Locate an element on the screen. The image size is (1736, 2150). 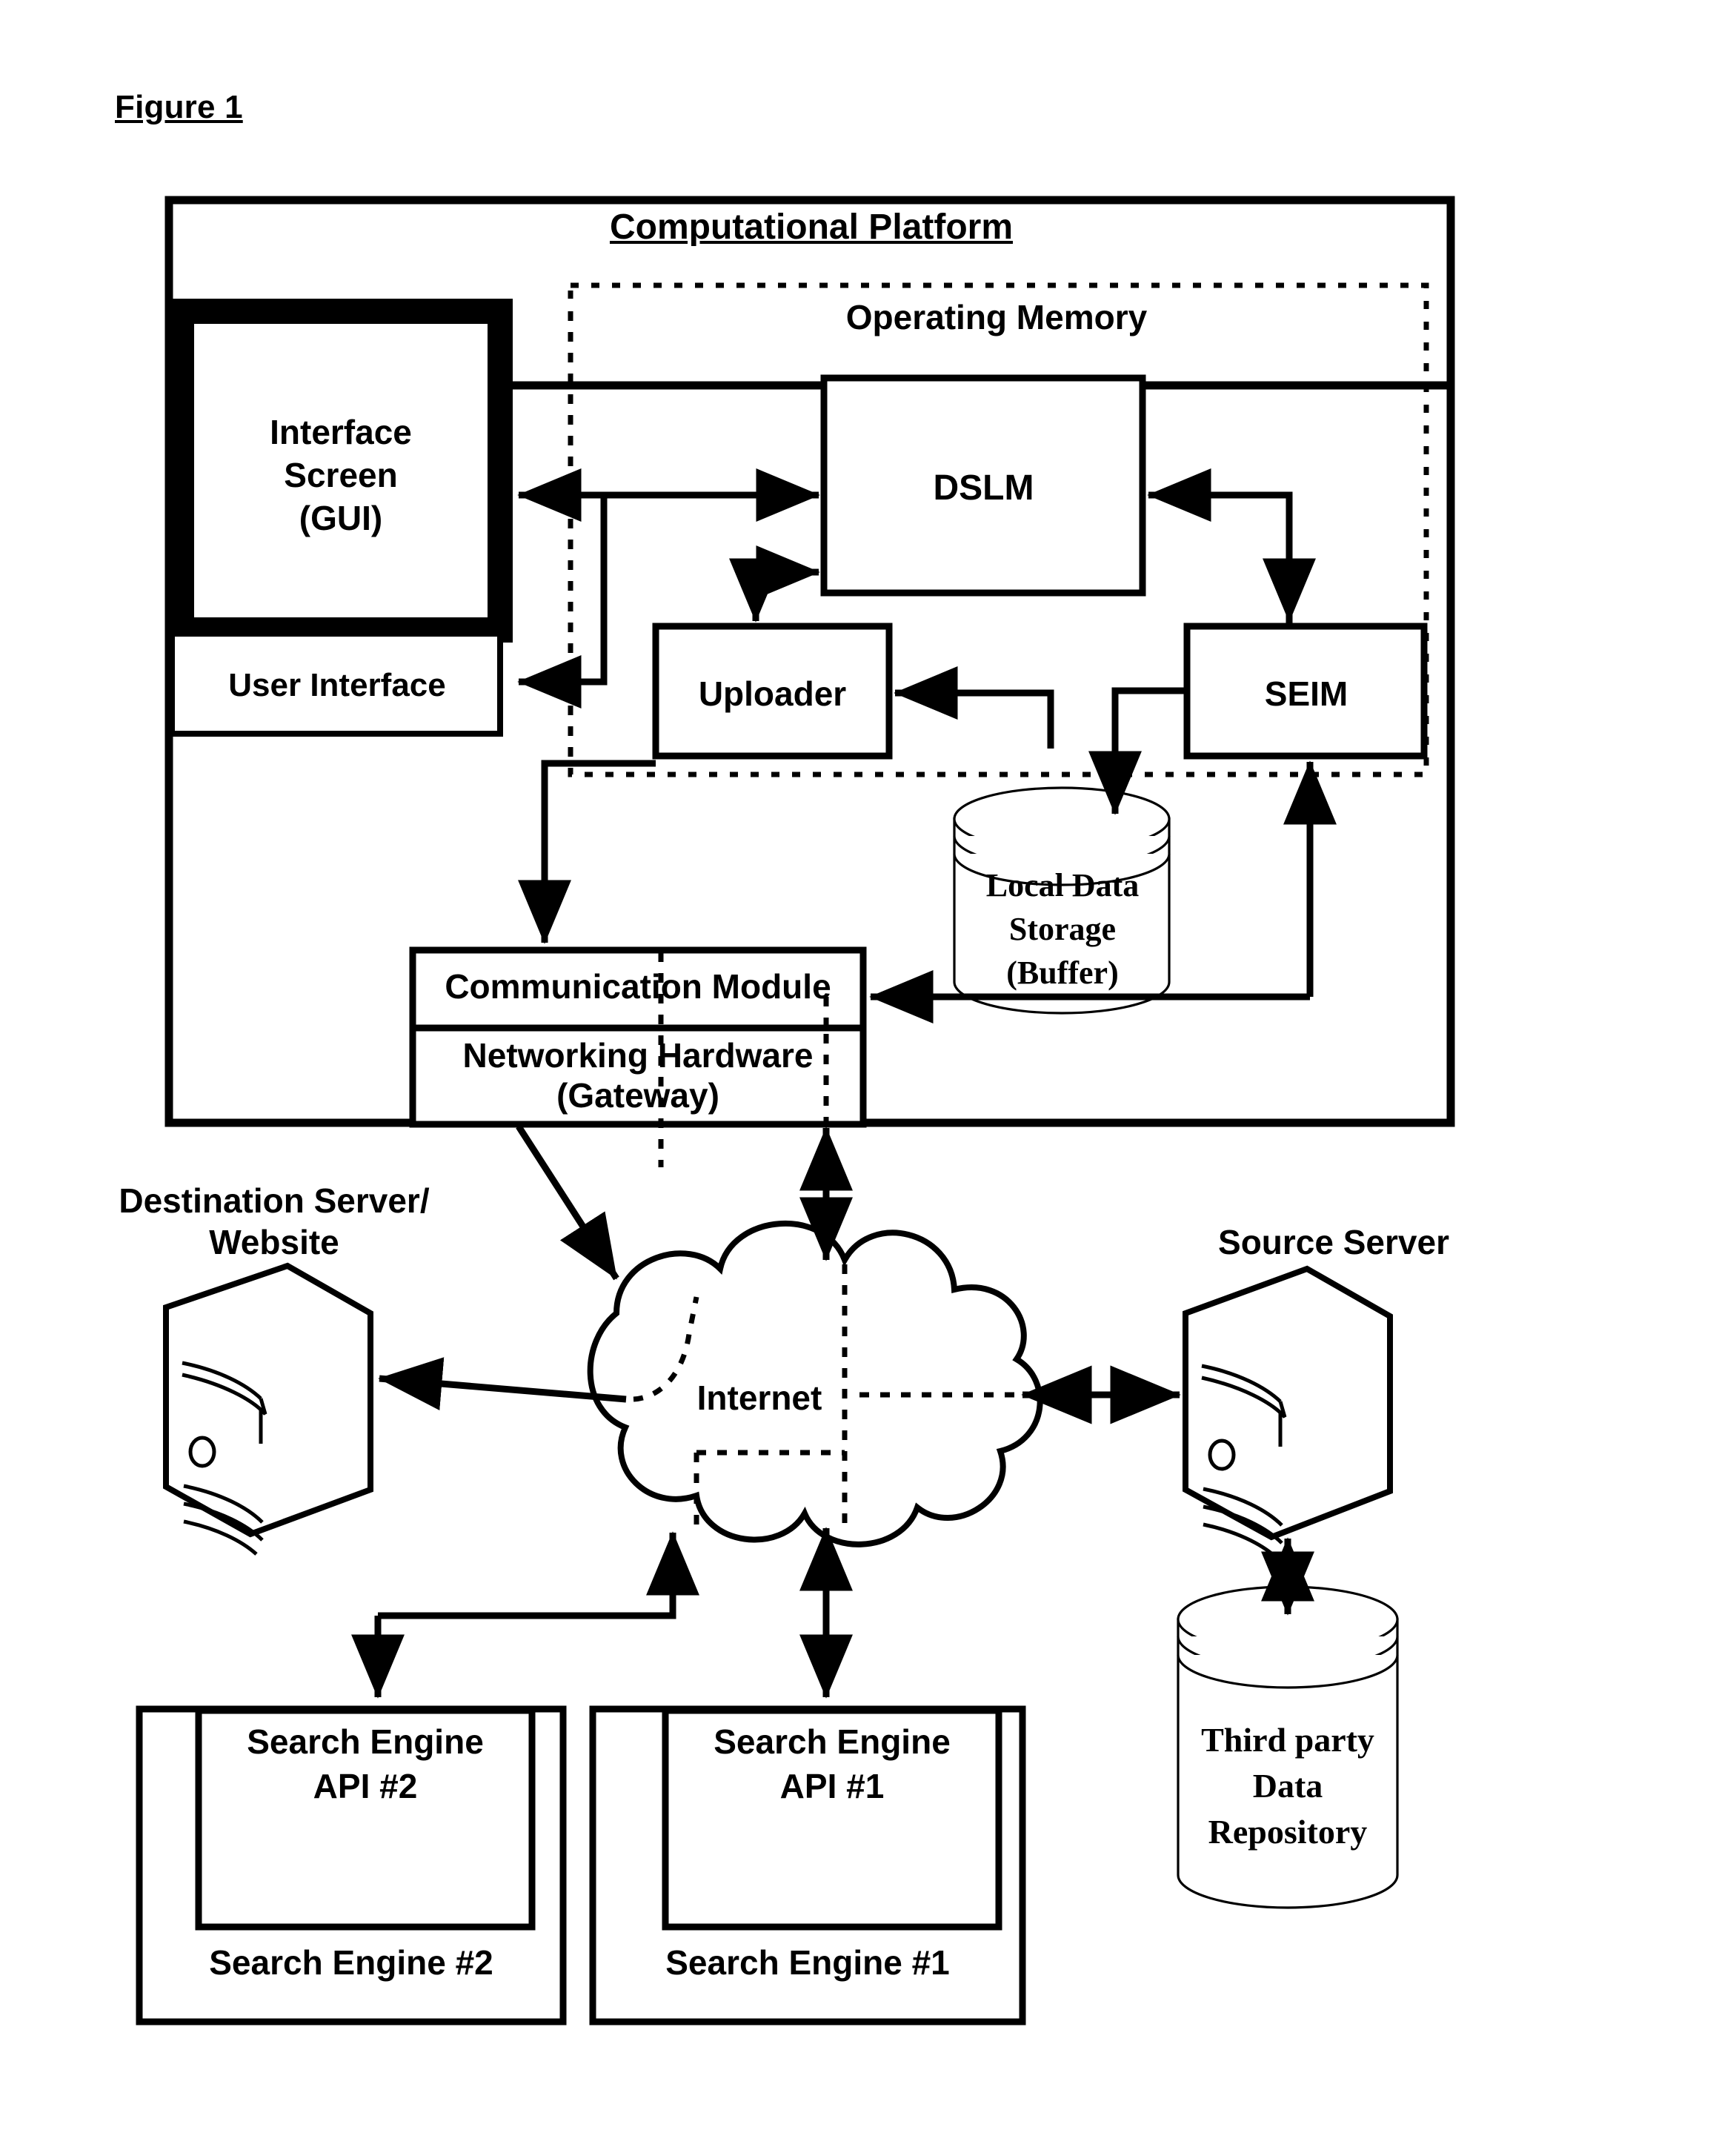
user-interface-label: User Interface is located at coordinates (337, 685).